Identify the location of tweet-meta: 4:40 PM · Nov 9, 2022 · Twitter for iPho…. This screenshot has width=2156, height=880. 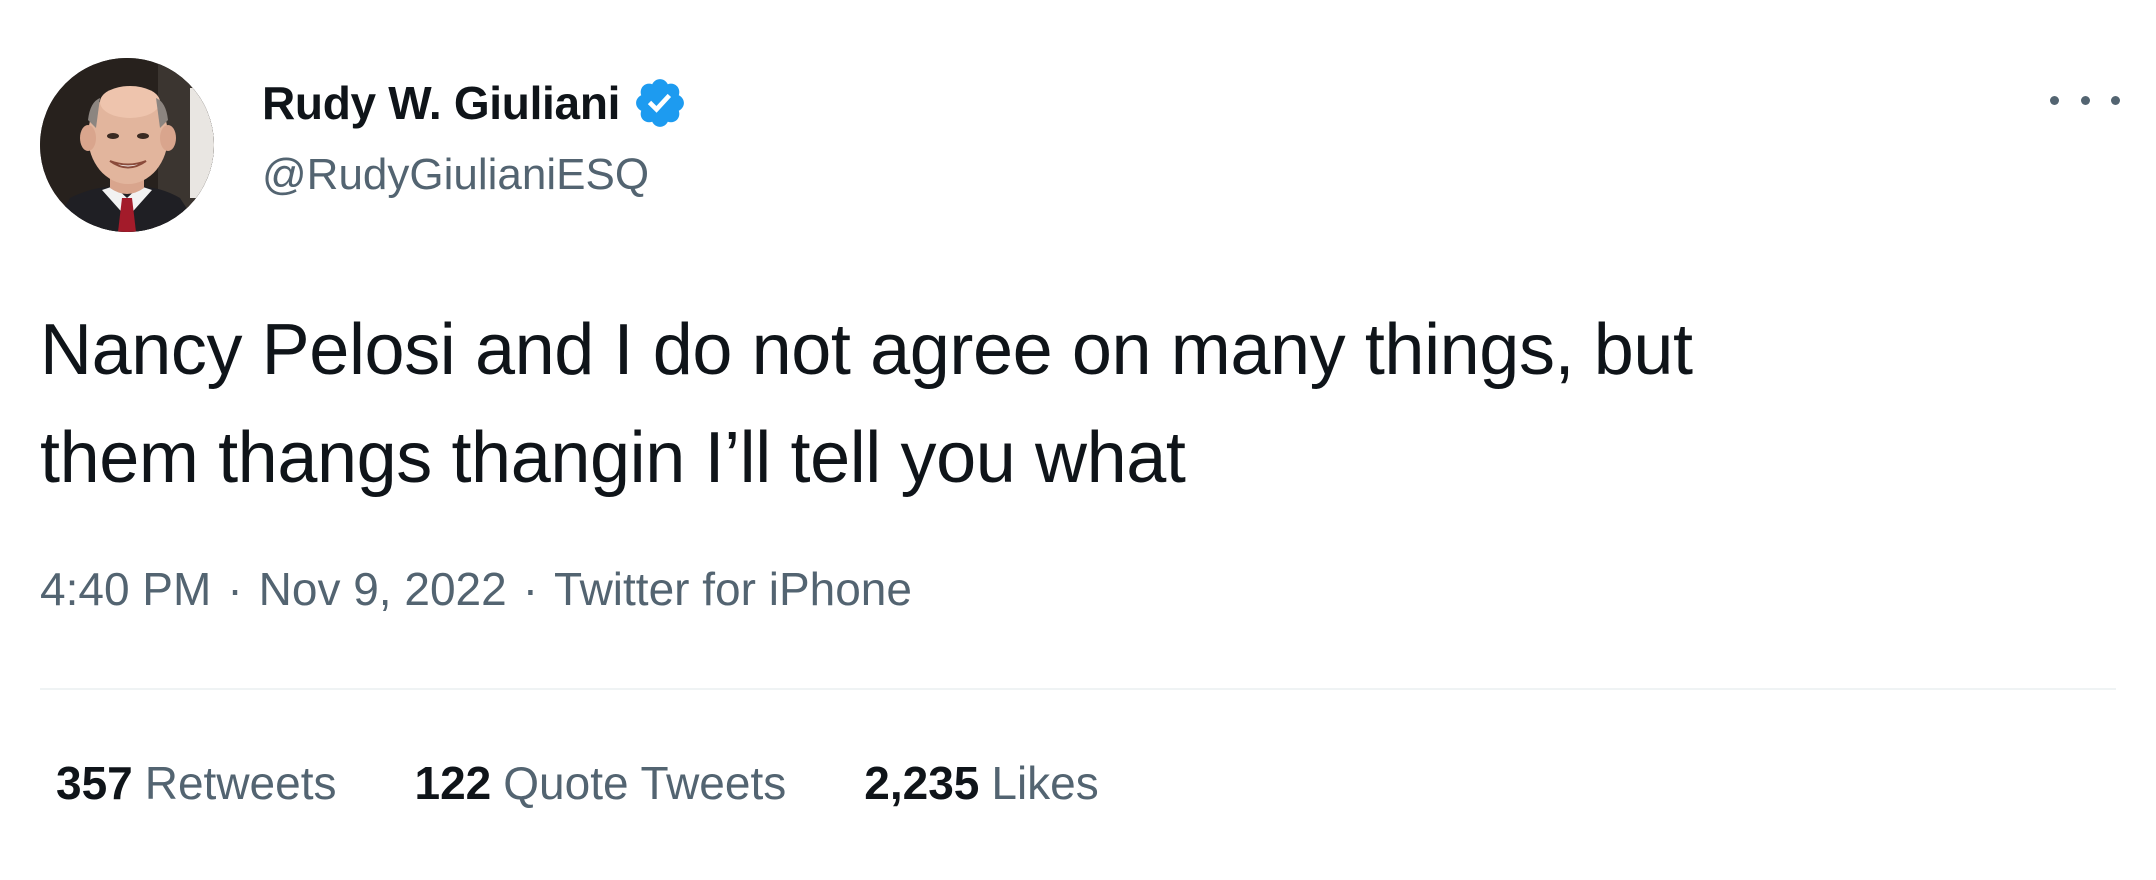
(476, 589).